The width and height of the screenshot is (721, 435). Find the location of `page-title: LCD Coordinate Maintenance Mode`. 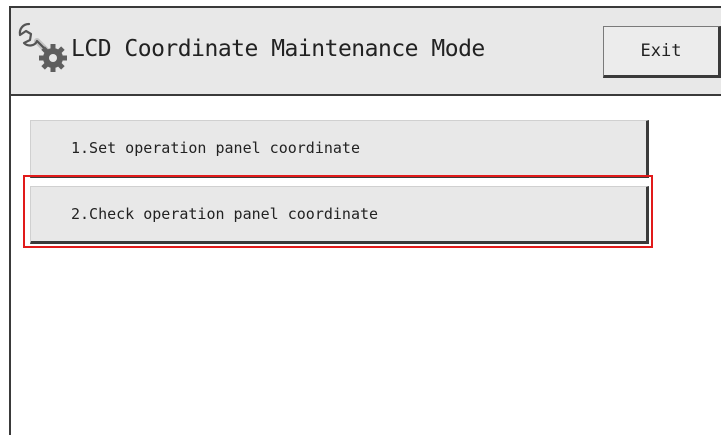

page-title: LCD Coordinate Maintenance Mode is located at coordinates (278, 49).